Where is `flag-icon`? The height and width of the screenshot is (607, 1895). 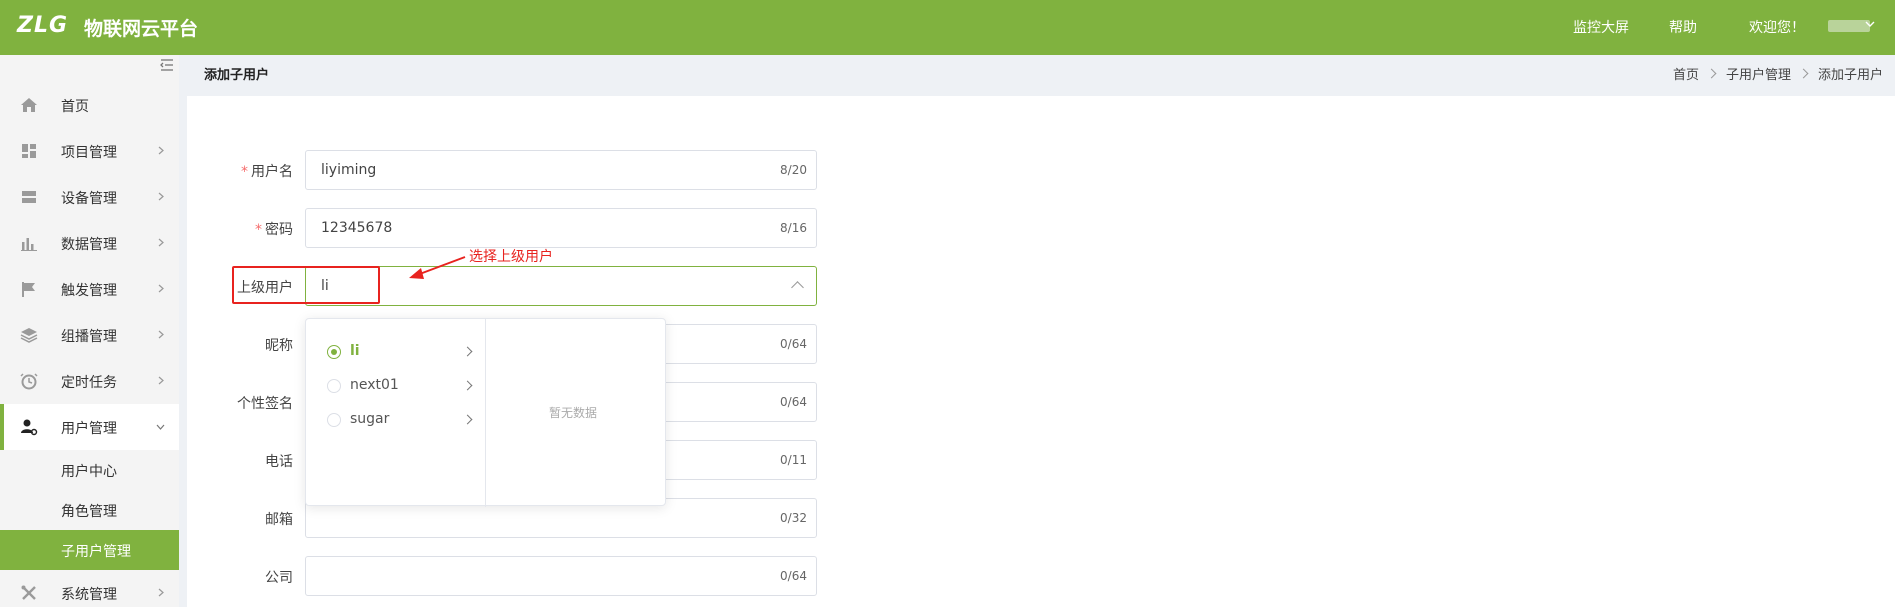
flag-icon is located at coordinates (28, 289).